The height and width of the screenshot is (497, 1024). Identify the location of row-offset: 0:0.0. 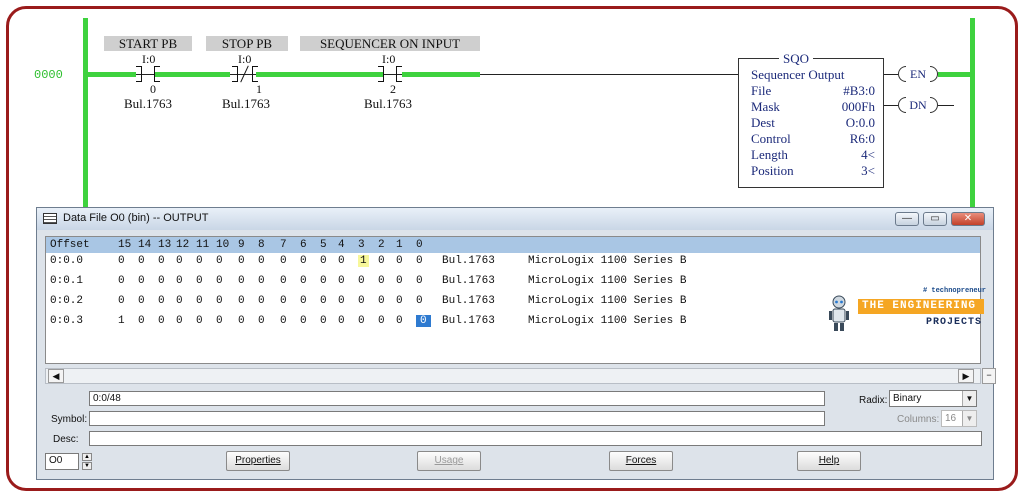
(66, 261).